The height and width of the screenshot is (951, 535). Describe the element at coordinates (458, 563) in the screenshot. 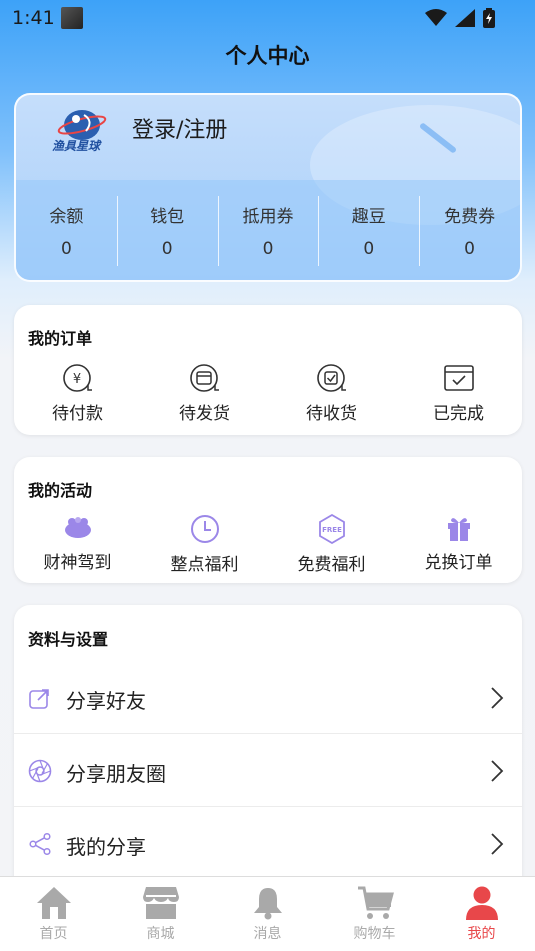

I see `activity-label: 兑换订单` at that location.